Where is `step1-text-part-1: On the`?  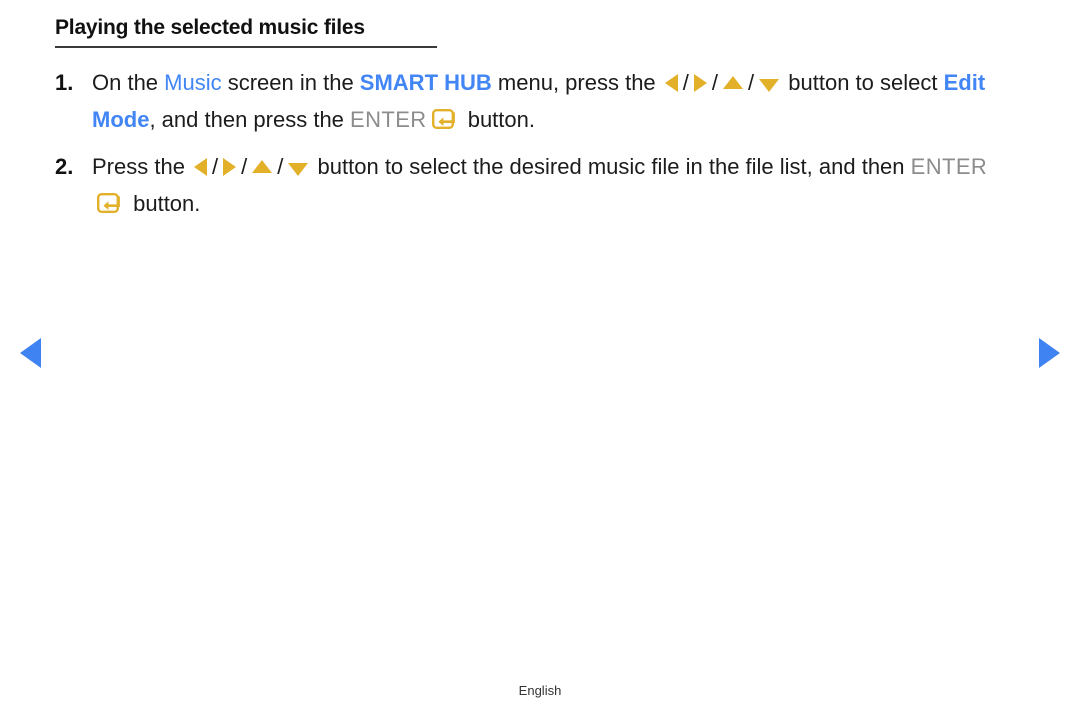
step1-text-part-1: On the is located at coordinates (128, 82).